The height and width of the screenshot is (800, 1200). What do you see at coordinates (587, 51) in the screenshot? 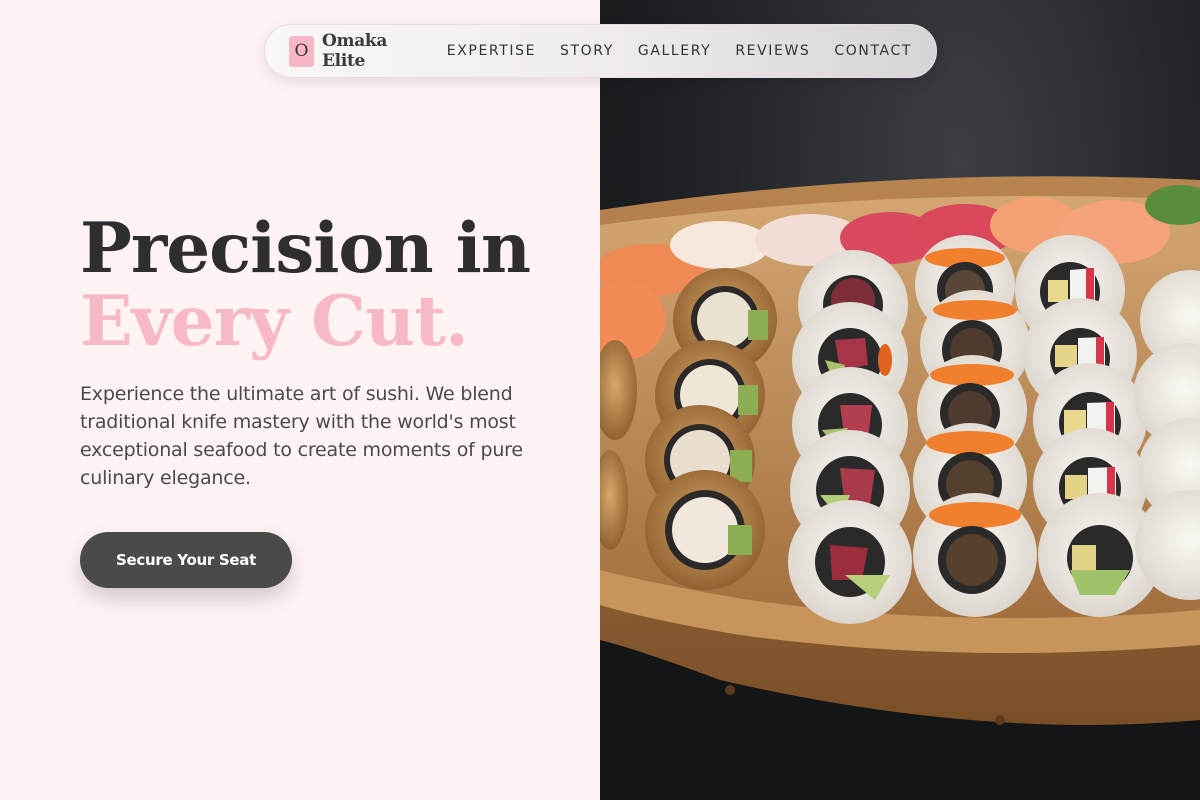
I see `nav-link-story: STORY` at bounding box center [587, 51].